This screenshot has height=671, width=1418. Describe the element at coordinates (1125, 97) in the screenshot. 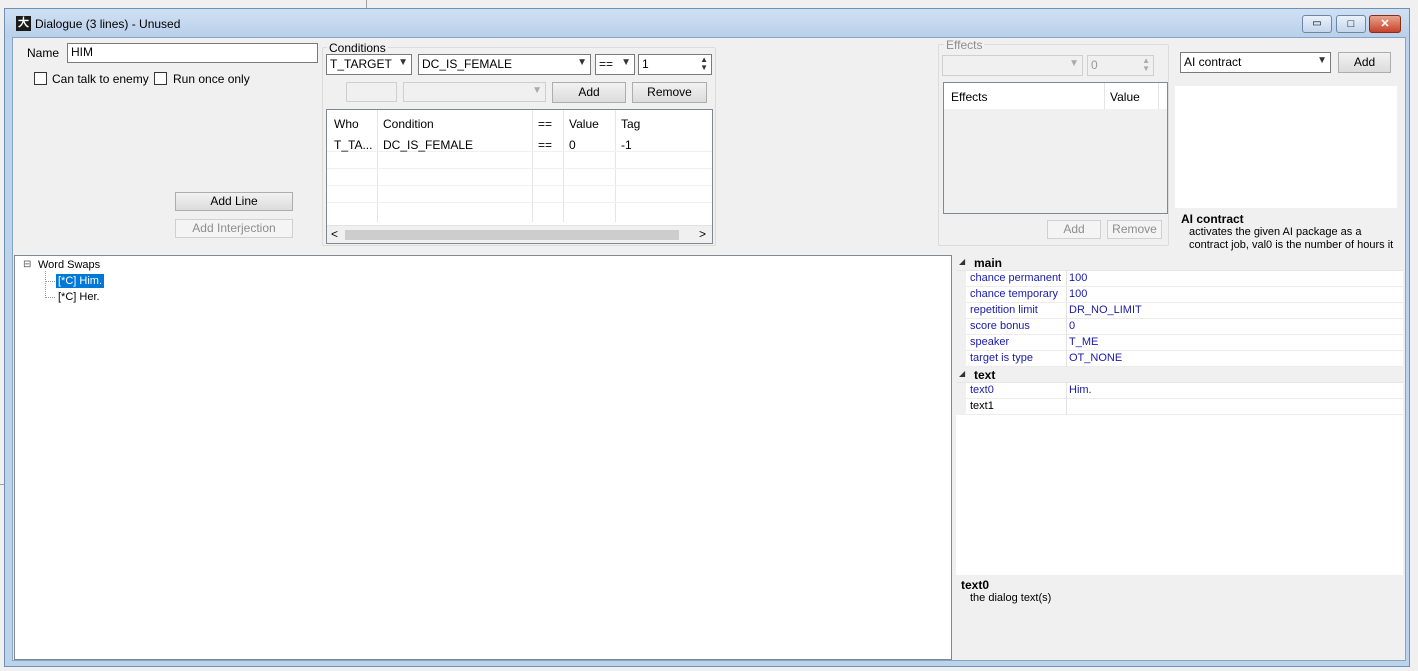

I see `column-header-effect-value: Value` at that location.